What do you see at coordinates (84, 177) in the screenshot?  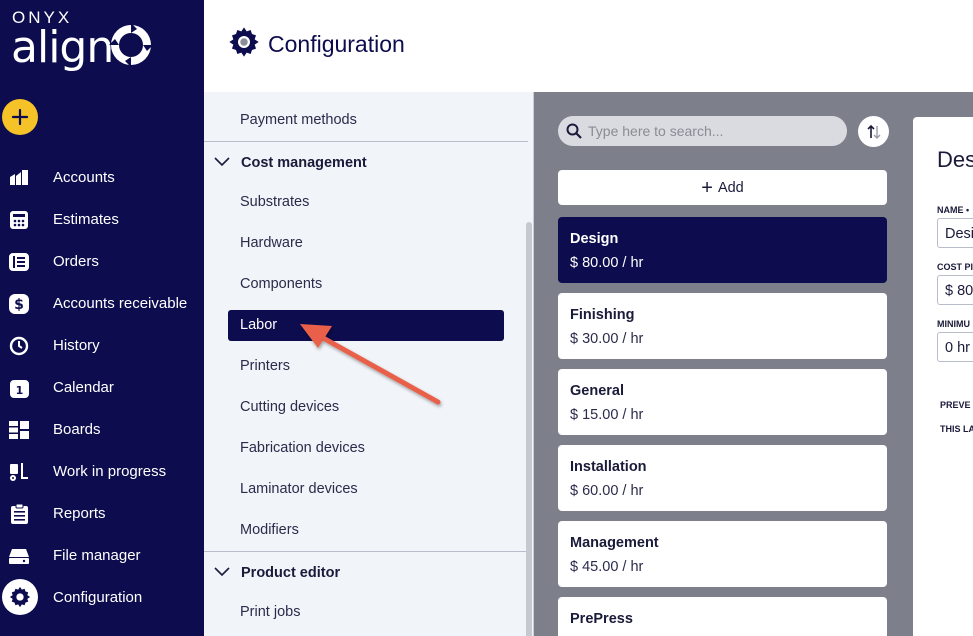 I see `sidebar-item-label: Accounts` at bounding box center [84, 177].